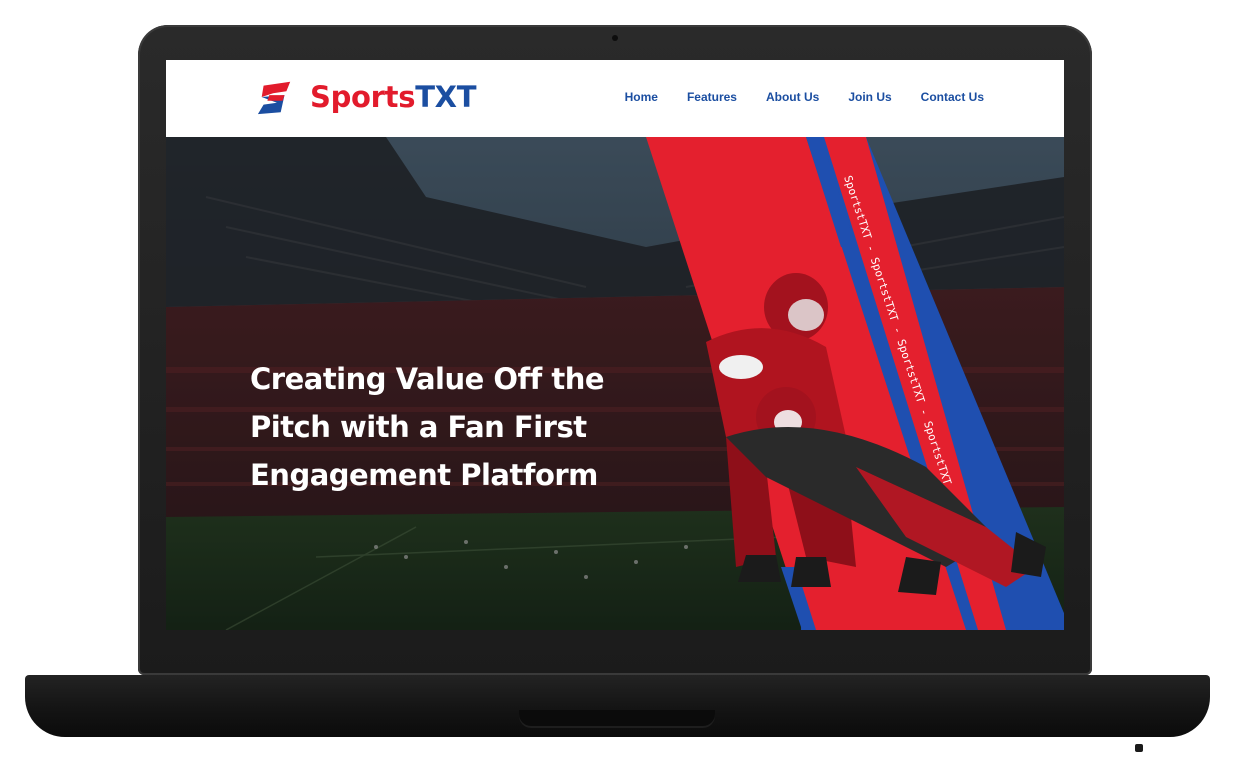 The width and height of the screenshot is (1235, 773). Describe the element at coordinates (617, 719) in the screenshot. I see `laptop-notch` at that location.